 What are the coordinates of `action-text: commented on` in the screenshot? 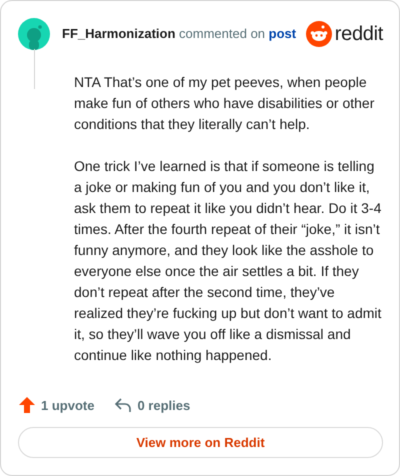 It's located at (222, 34).